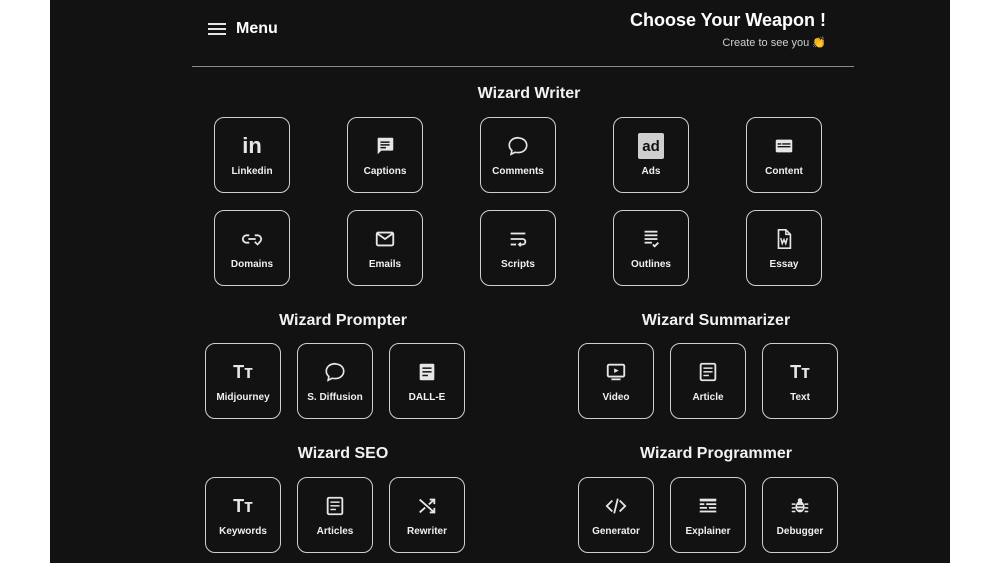 The image size is (1000, 563). I want to click on tile-generator: Generator, so click(616, 515).